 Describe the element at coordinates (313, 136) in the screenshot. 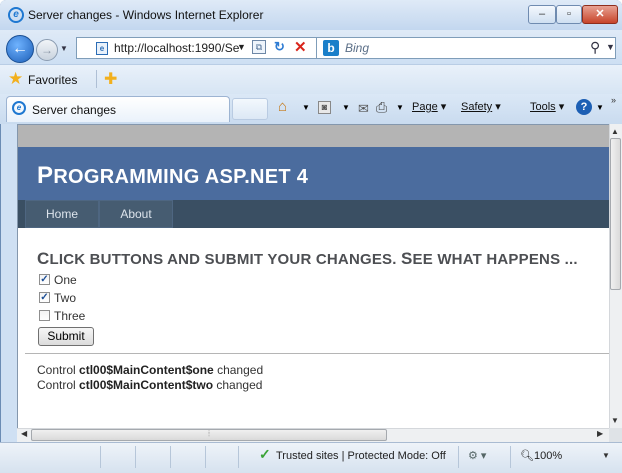

I see `page-top-strip` at that location.